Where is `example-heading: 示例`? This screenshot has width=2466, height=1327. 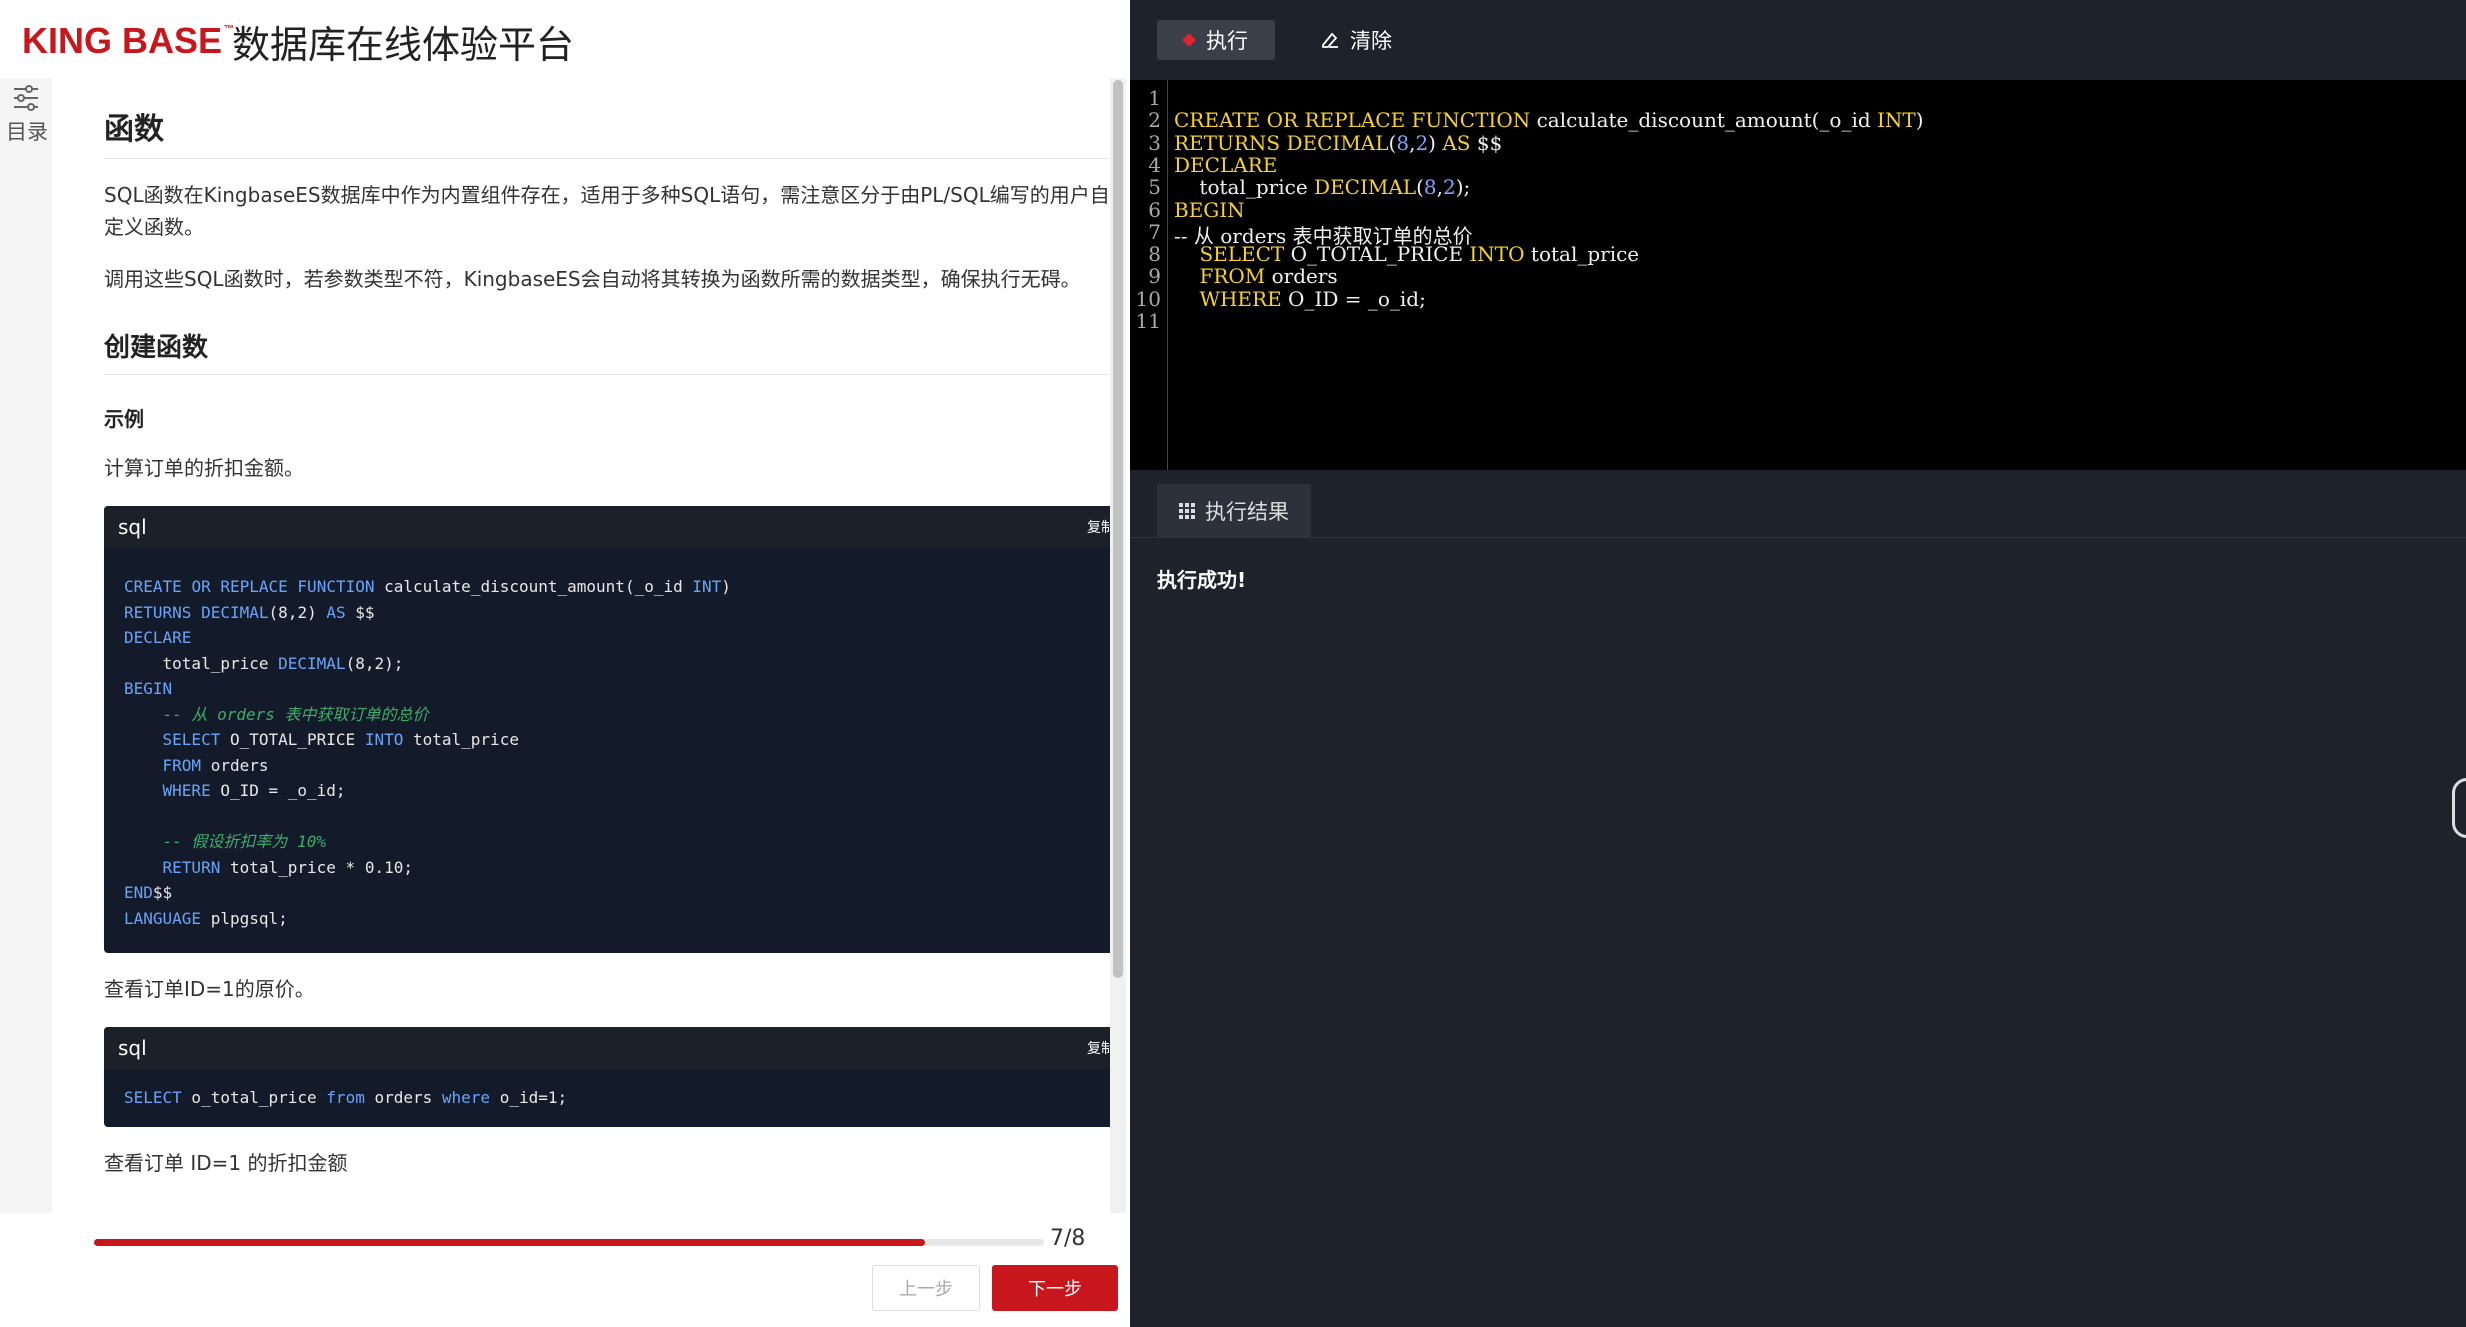
example-heading: 示例 is located at coordinates (124, 419).